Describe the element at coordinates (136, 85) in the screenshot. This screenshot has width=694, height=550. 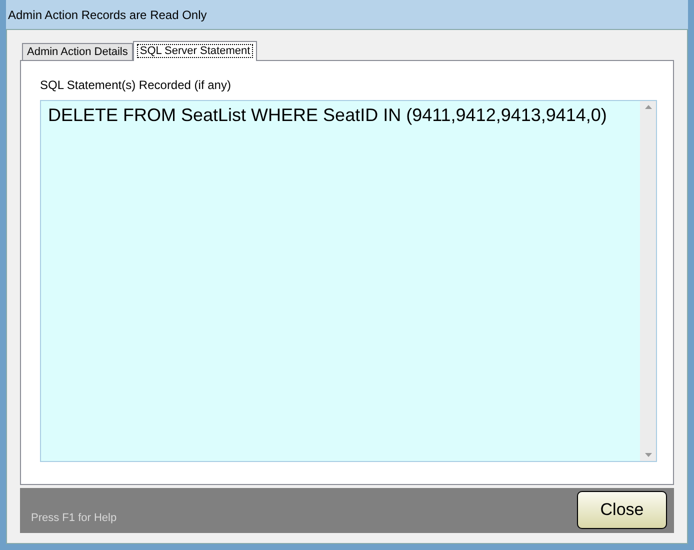
I see `field-label: SQL Statement(s) Recorded (if any)` at that location.